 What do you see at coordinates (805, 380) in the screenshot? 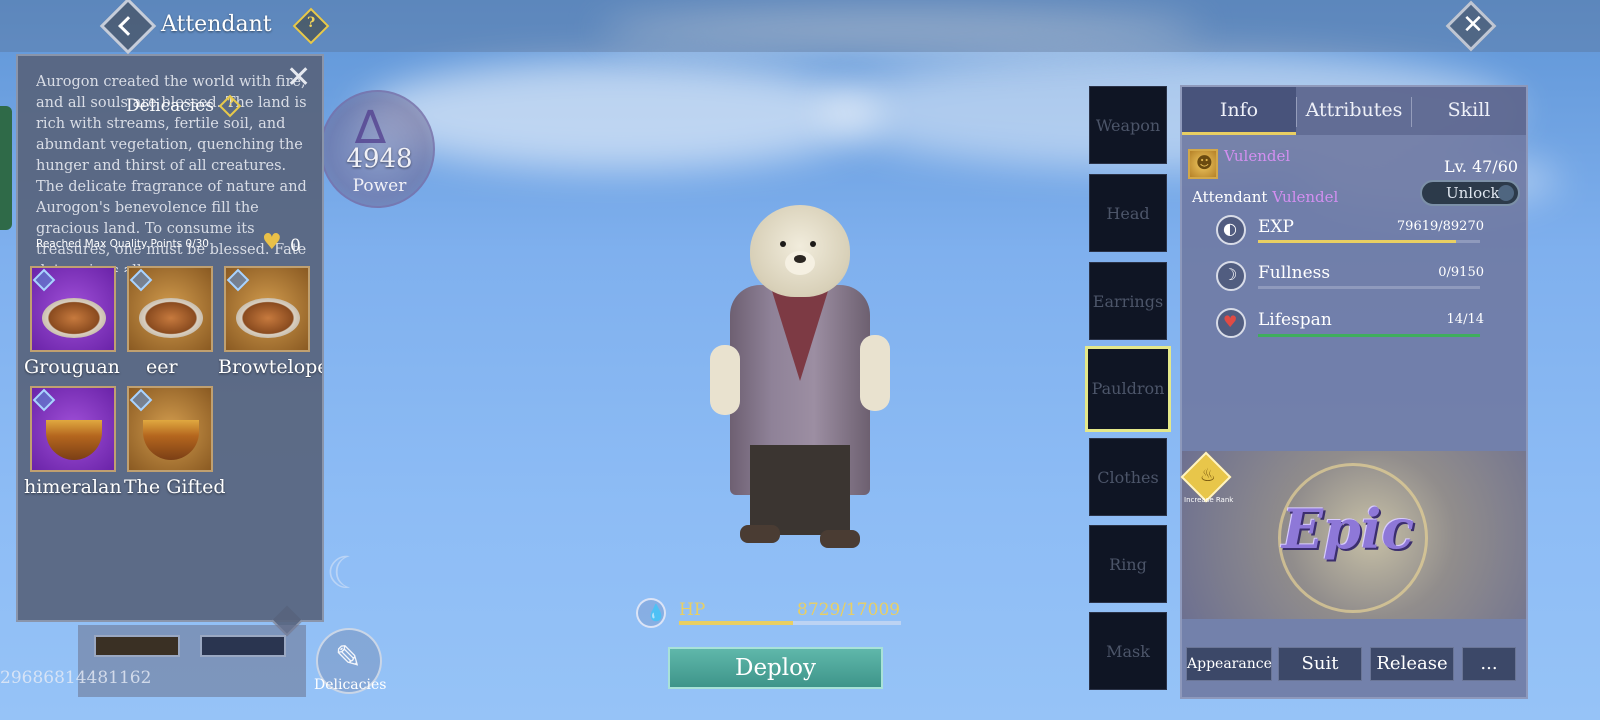
I see `attendant-character` at bounding box center [805, 380].